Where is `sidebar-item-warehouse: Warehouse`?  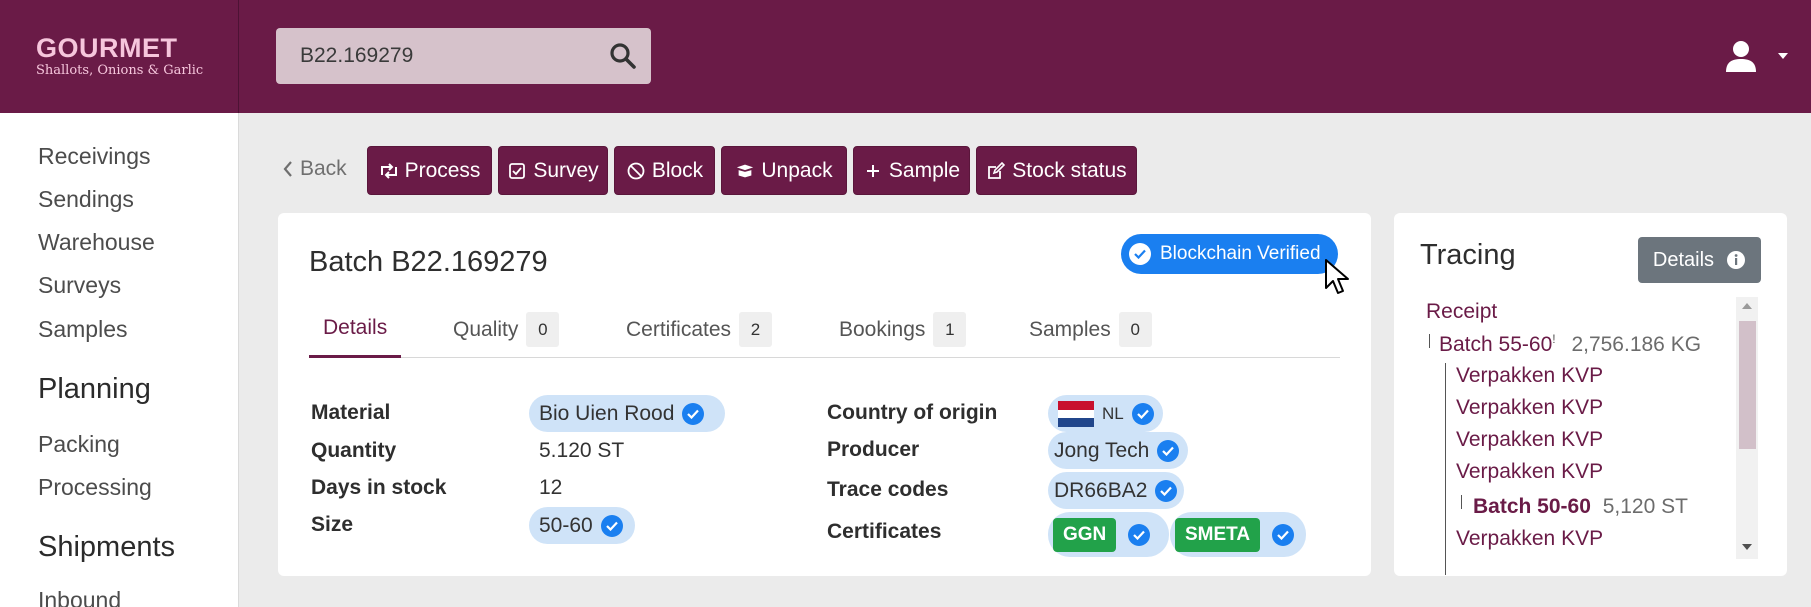 sidebar-item-warehouse: Warehouse is located at coordinates (96, 242).